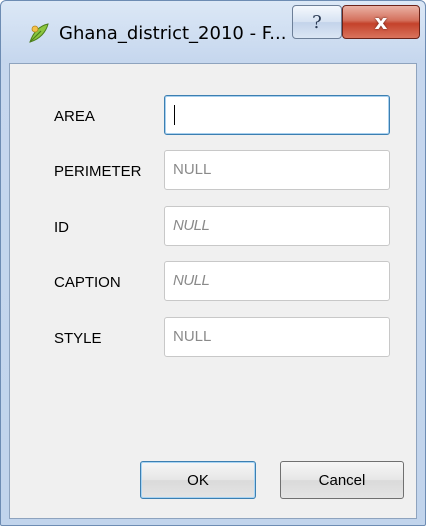  What do you see at coordinates (277, 337) in the screenshot?
I see `style-input: NULL` at bounding box center [277, 337].